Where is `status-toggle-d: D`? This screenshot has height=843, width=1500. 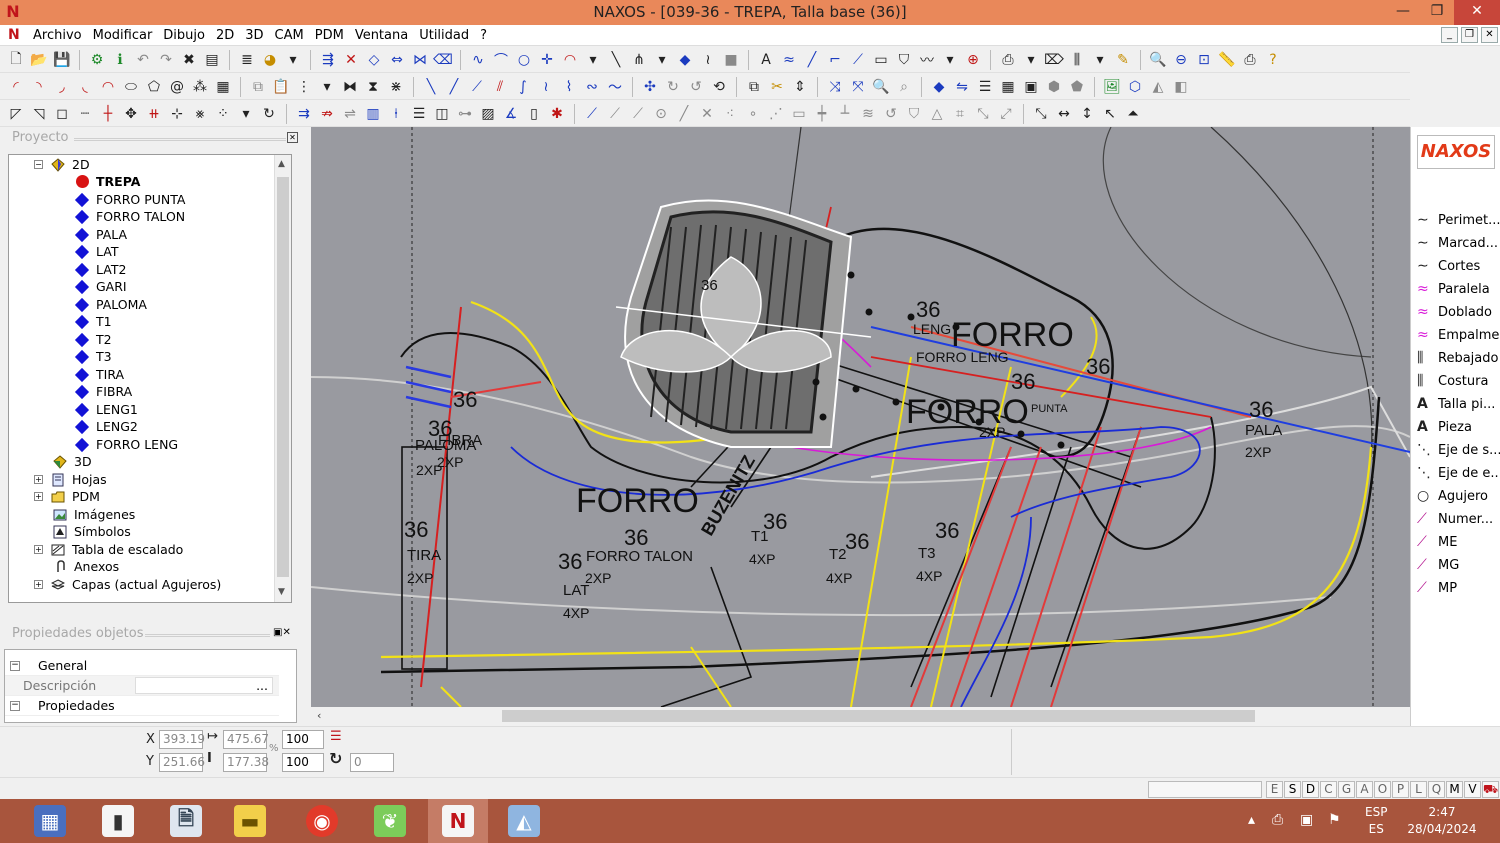 status-toggle-d: D is located at coordinates (1310, 789).